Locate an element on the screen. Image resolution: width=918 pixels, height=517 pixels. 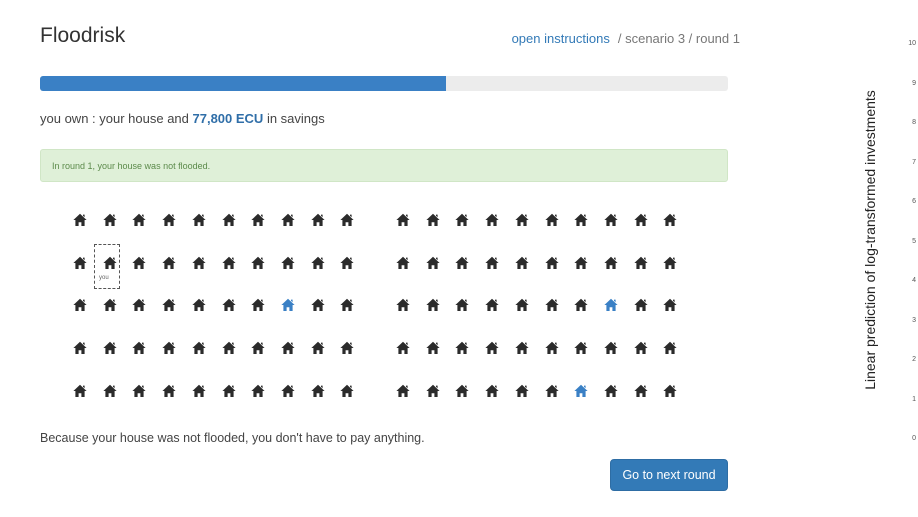
next-round-button: Go to next round is located at coordinates (669, 475).